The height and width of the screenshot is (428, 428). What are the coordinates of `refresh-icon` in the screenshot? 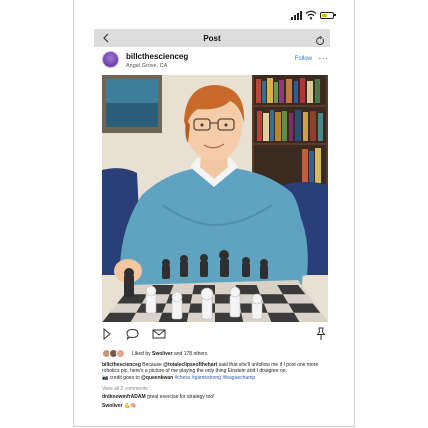 It's located at (320, 39).